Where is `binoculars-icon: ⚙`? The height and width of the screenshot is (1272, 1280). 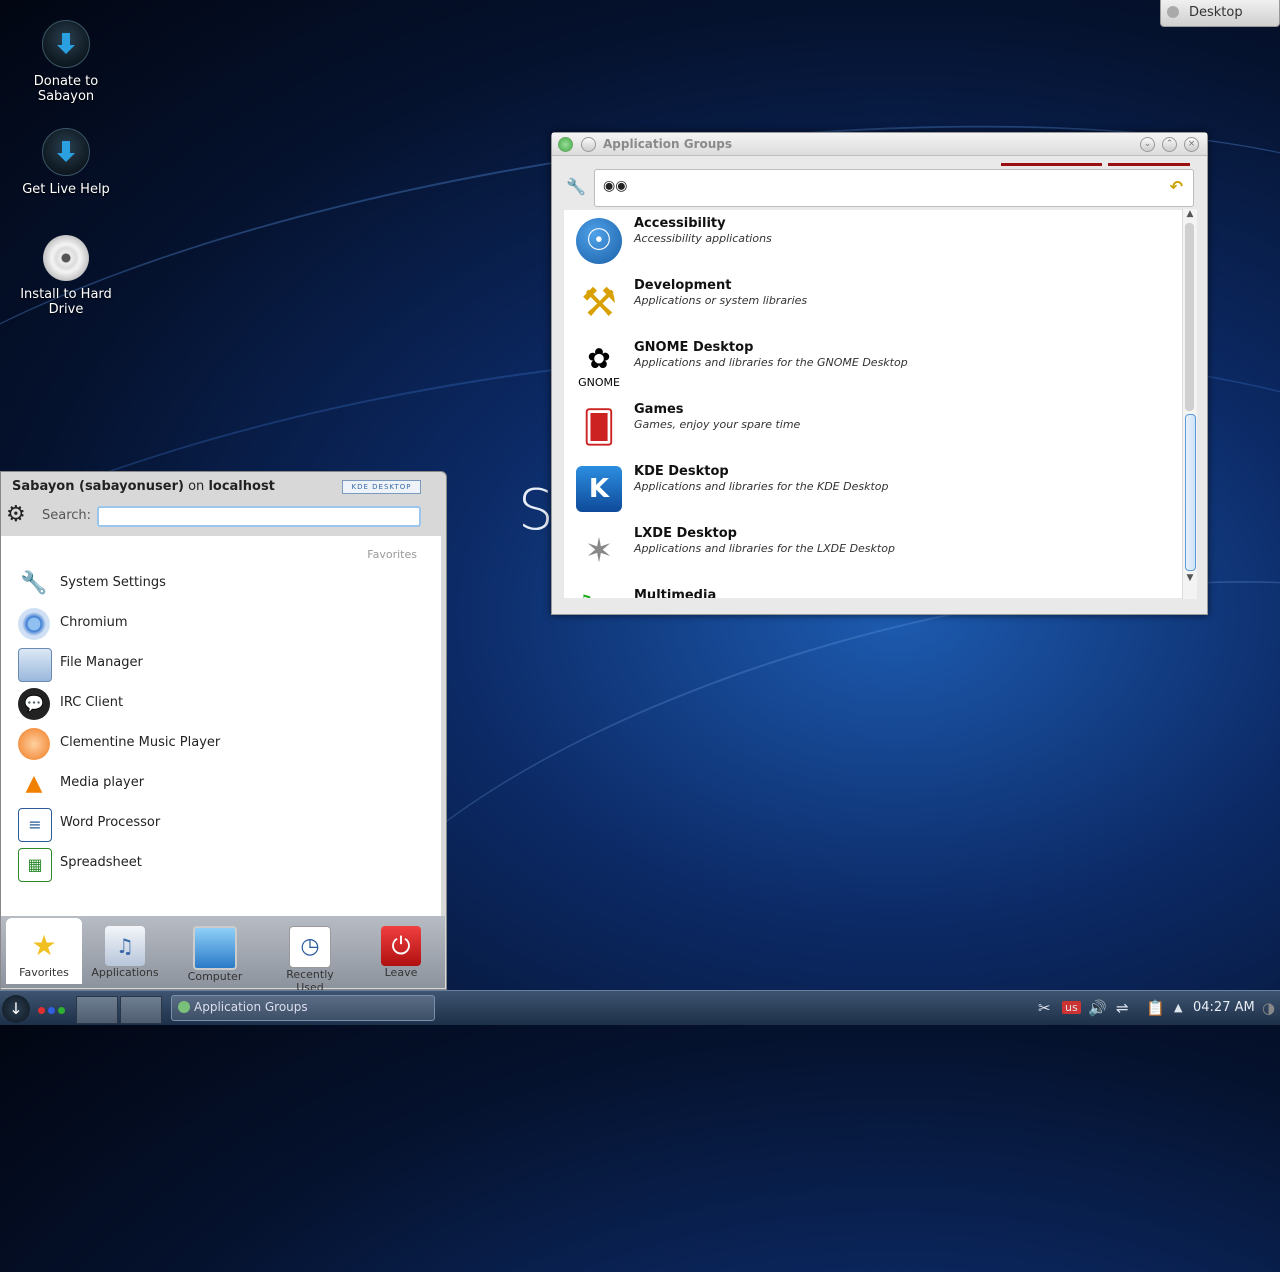
binoculars-icon: ⚙ is located at coordinates (16, 514).